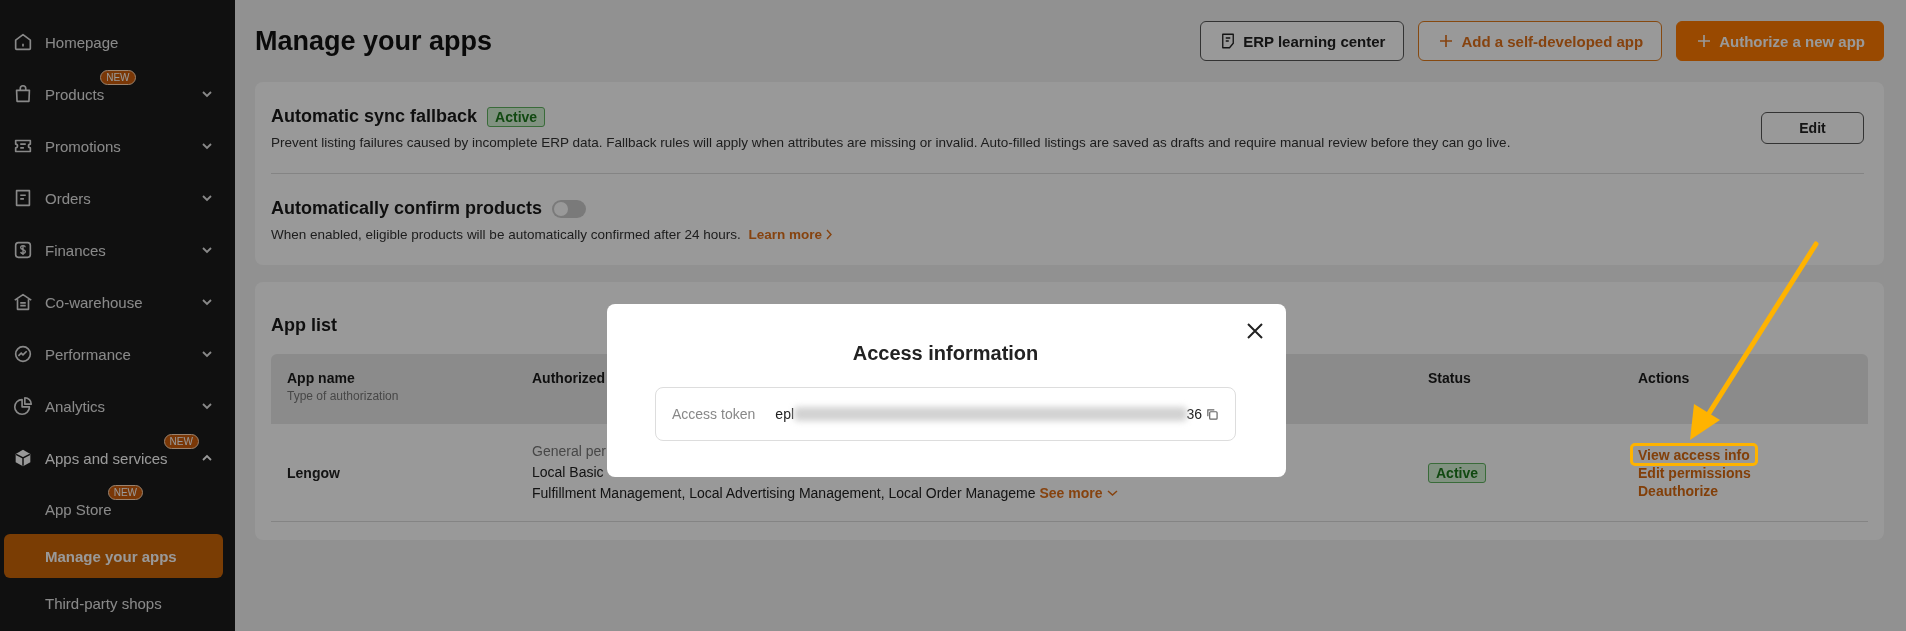 This screenshot has height=631, width=1906. I want to click on sidebar-item: Co-warehouse, so click(117, 302).